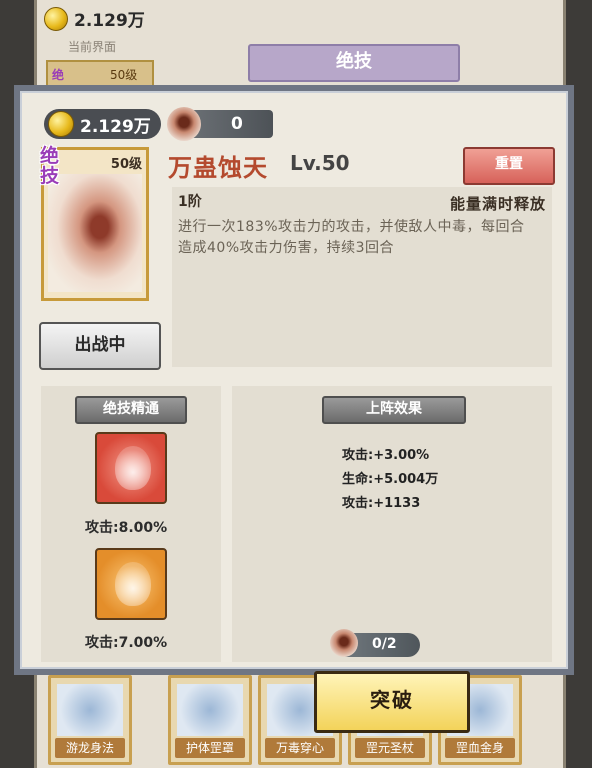 The image size is (592, 768). Describe the element at coordinates (384, 644) in the screenshot. I see `breakthrough-cost-value: 0/2` at that location.